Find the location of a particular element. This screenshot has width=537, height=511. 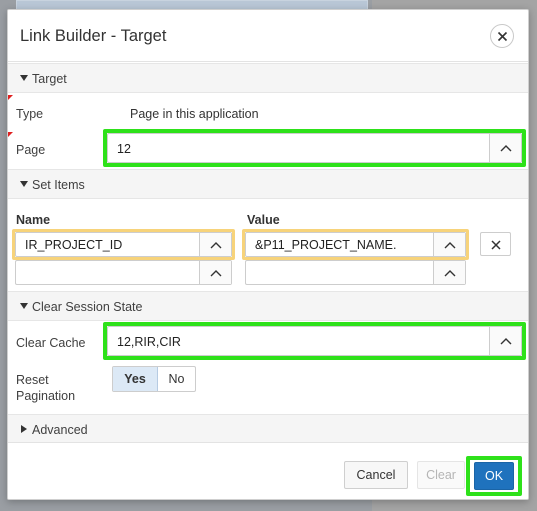

section-advanced-header: Advanced is located at coordinates (268, 428).